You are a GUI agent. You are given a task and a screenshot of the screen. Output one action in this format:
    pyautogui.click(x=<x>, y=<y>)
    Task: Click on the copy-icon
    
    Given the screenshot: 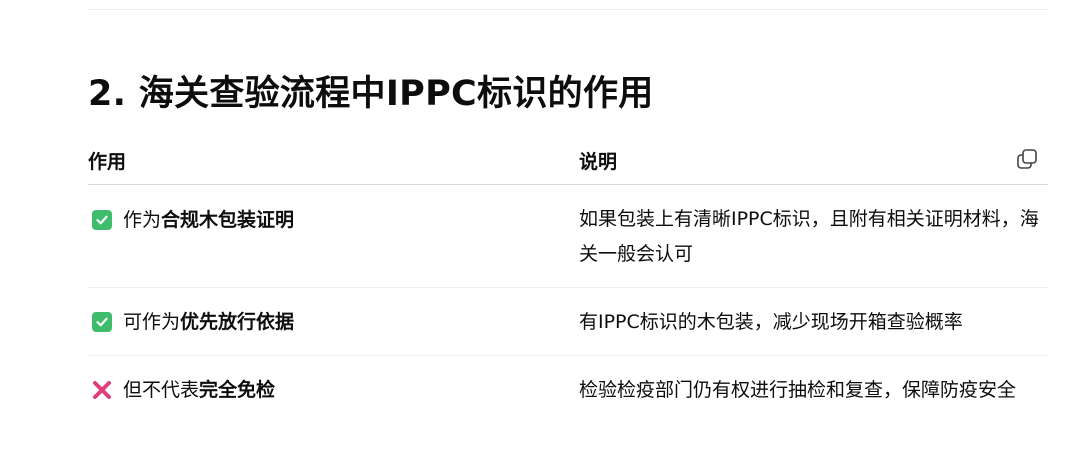 What is the action you would take?
    pyautogui.click(x=1027, y=159)
    